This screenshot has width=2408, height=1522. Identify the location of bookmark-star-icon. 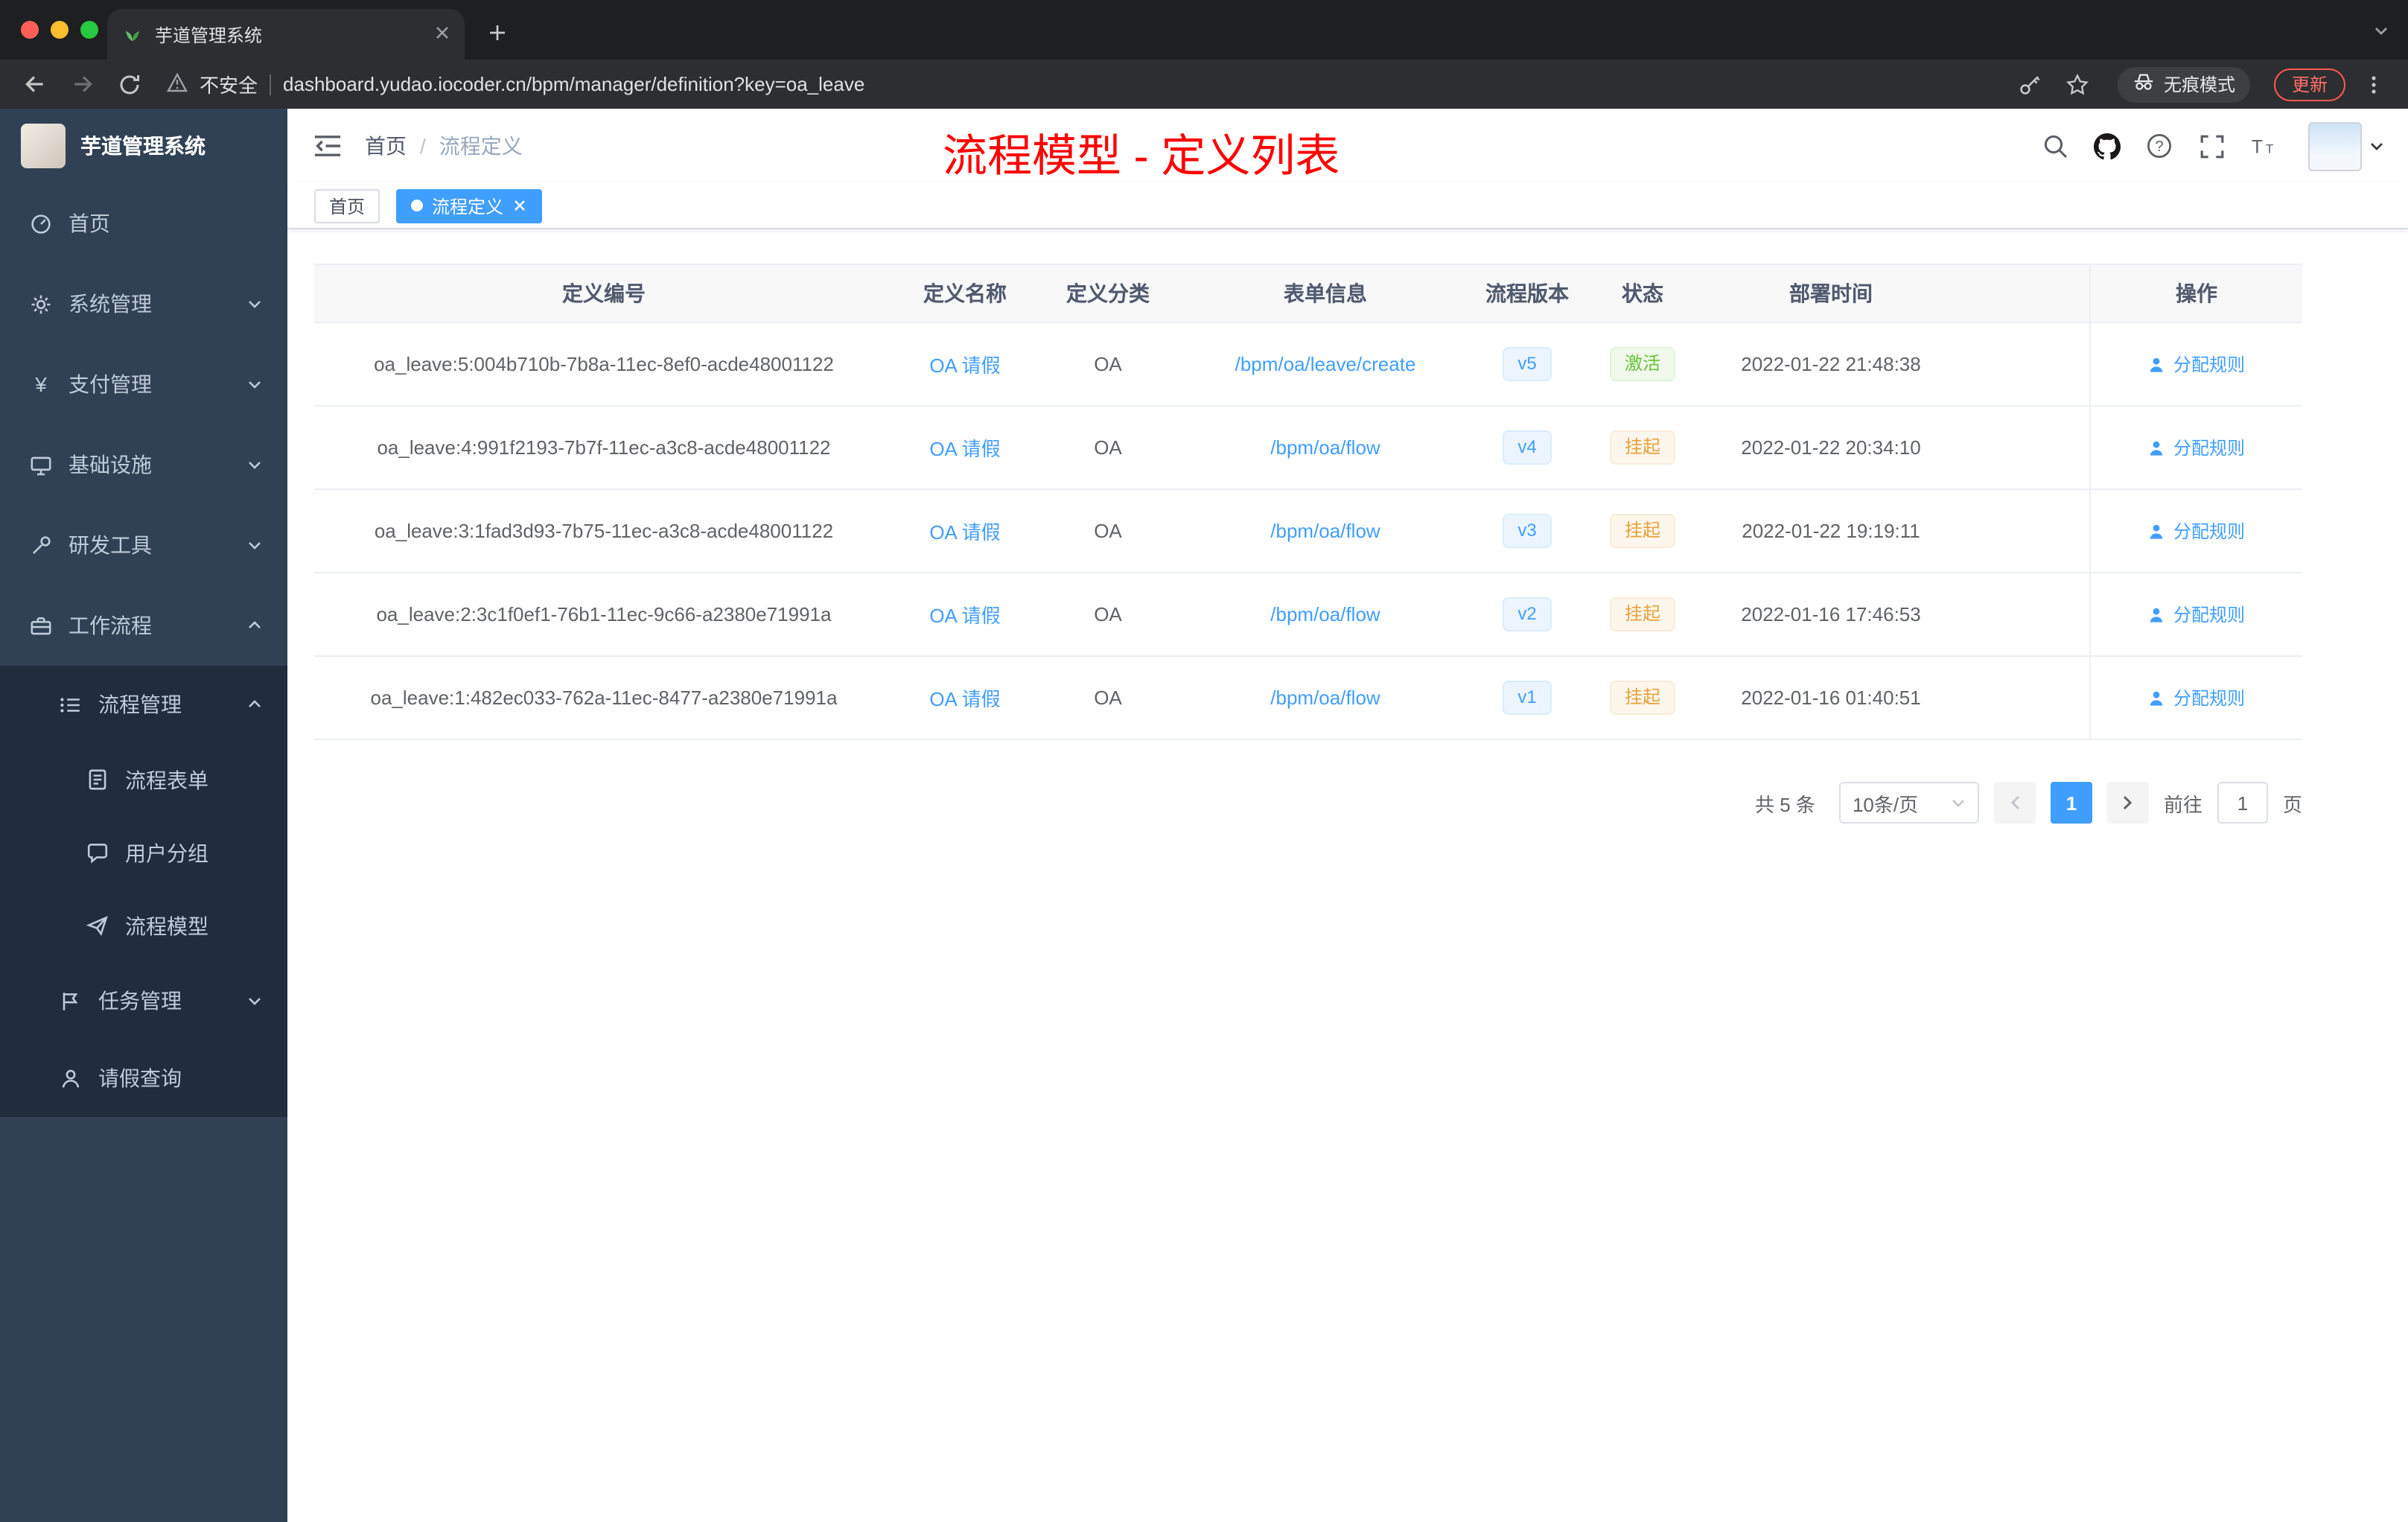
(2077, 84).